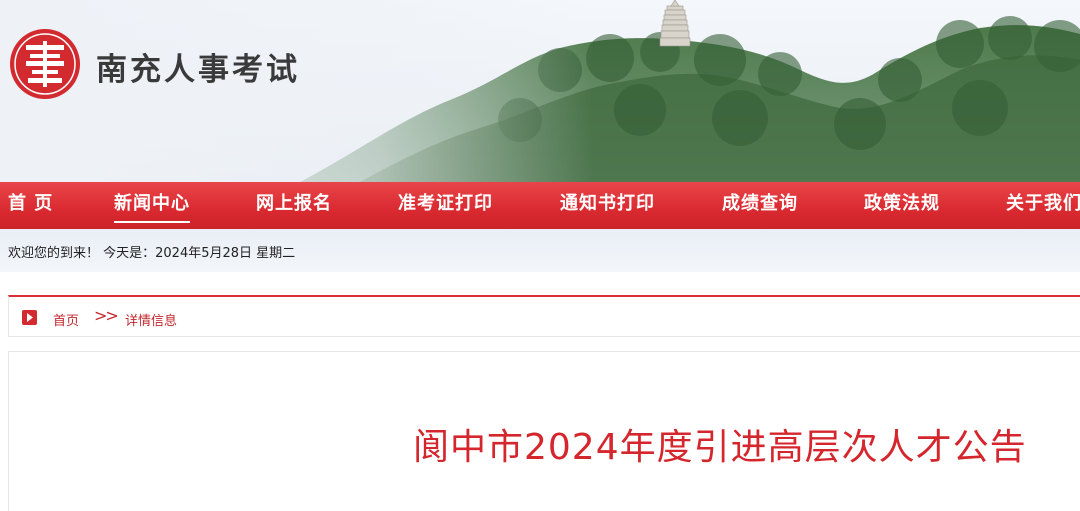  I want to click on nav-item-notice-print: 通知书打印, so click(607, 205).